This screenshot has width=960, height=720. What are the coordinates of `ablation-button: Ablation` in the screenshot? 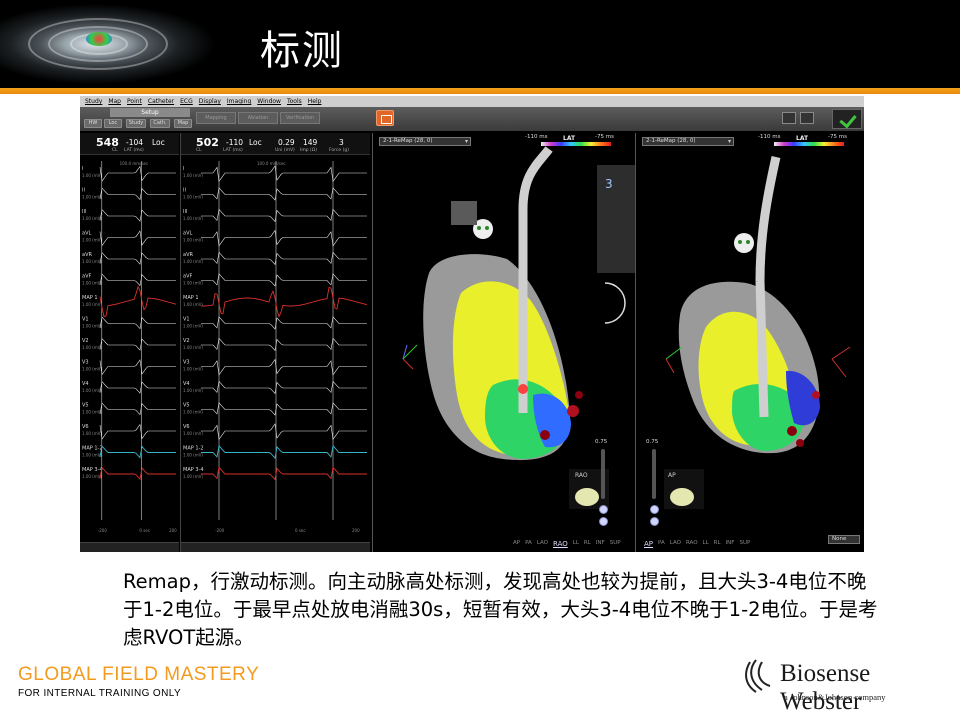 It's located at (258, 118).